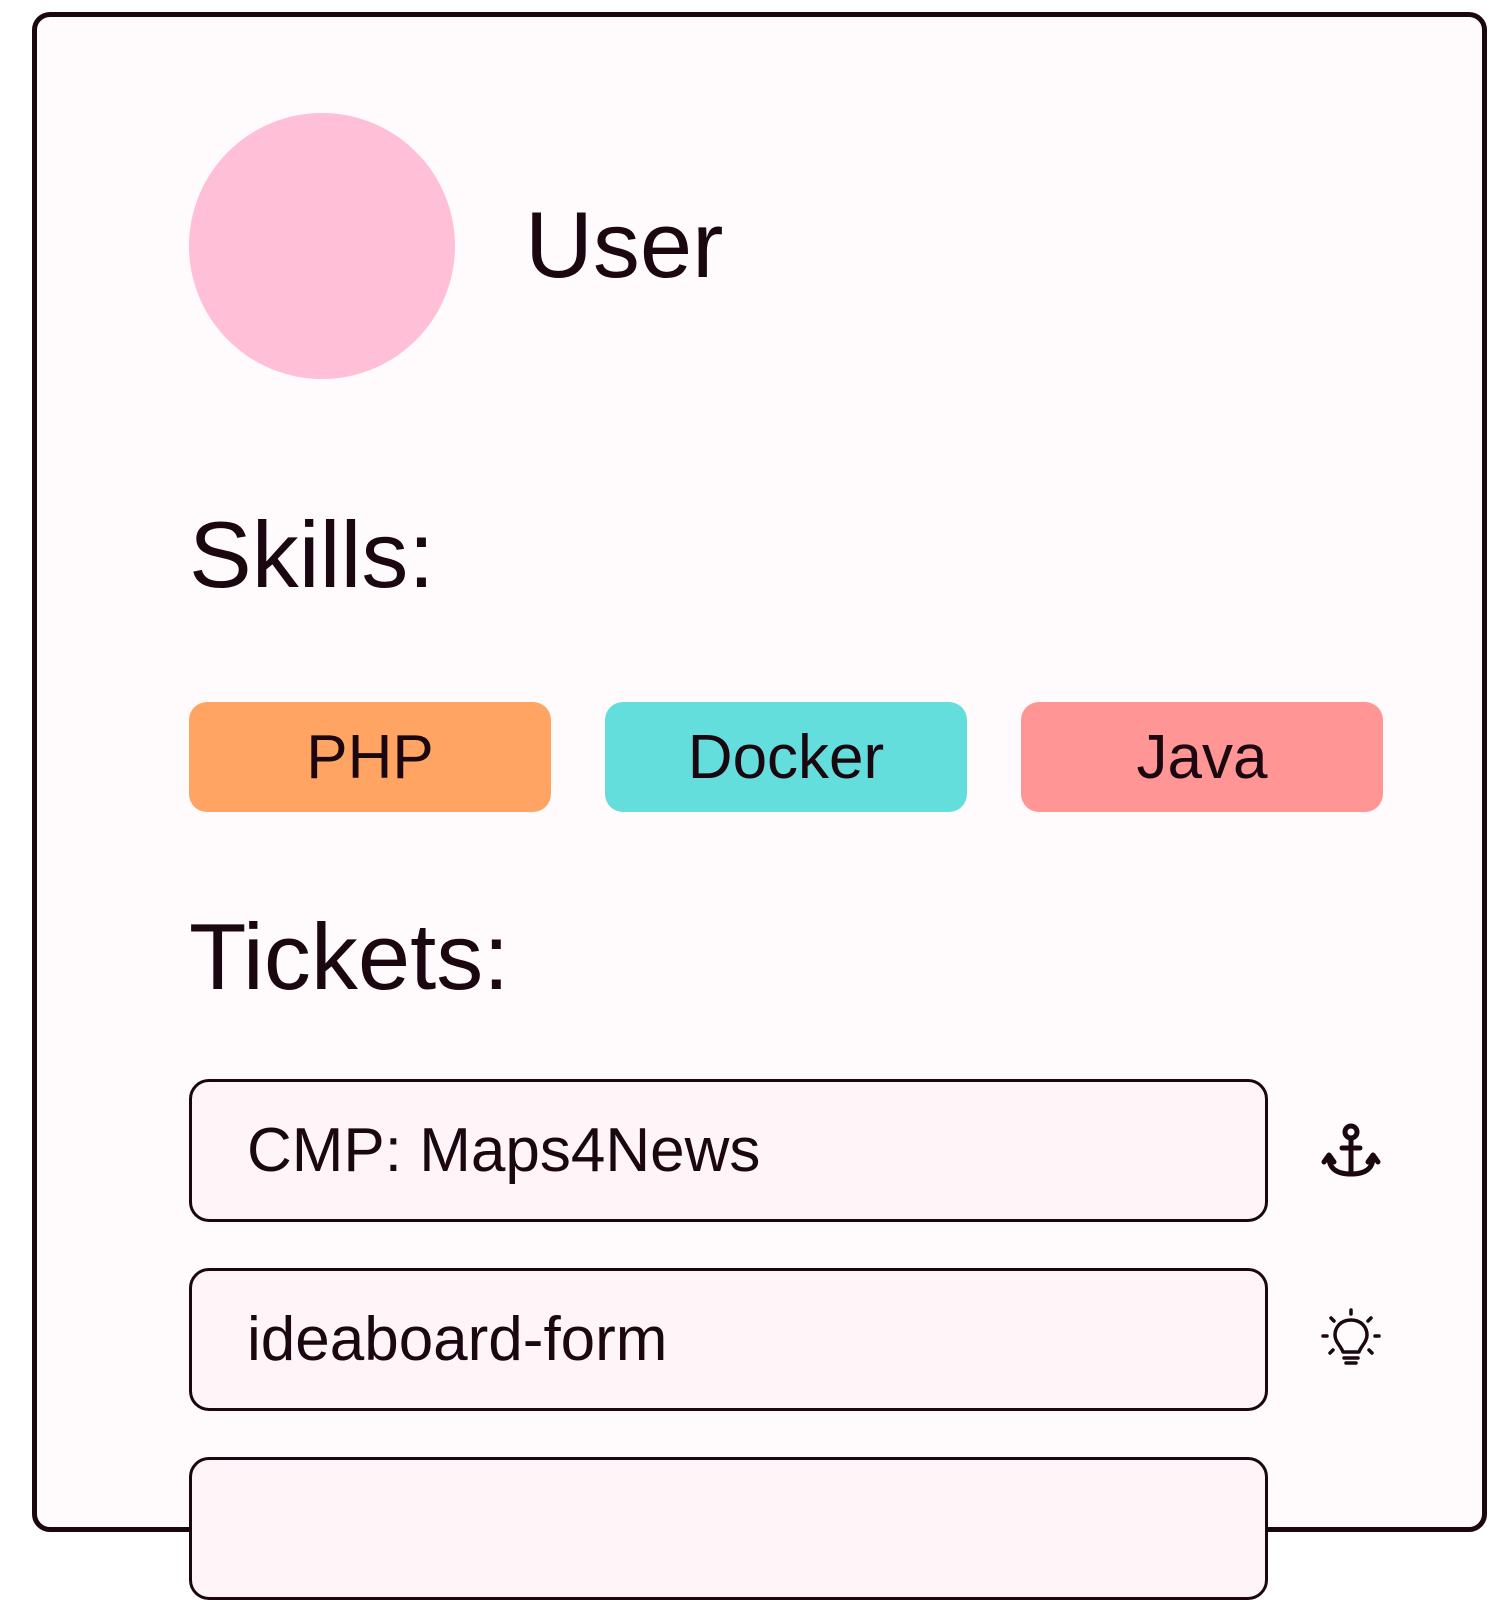  Describe the element at coordinates (1351, 1151) in the screenshot. I see `anchor-icon` at that location.